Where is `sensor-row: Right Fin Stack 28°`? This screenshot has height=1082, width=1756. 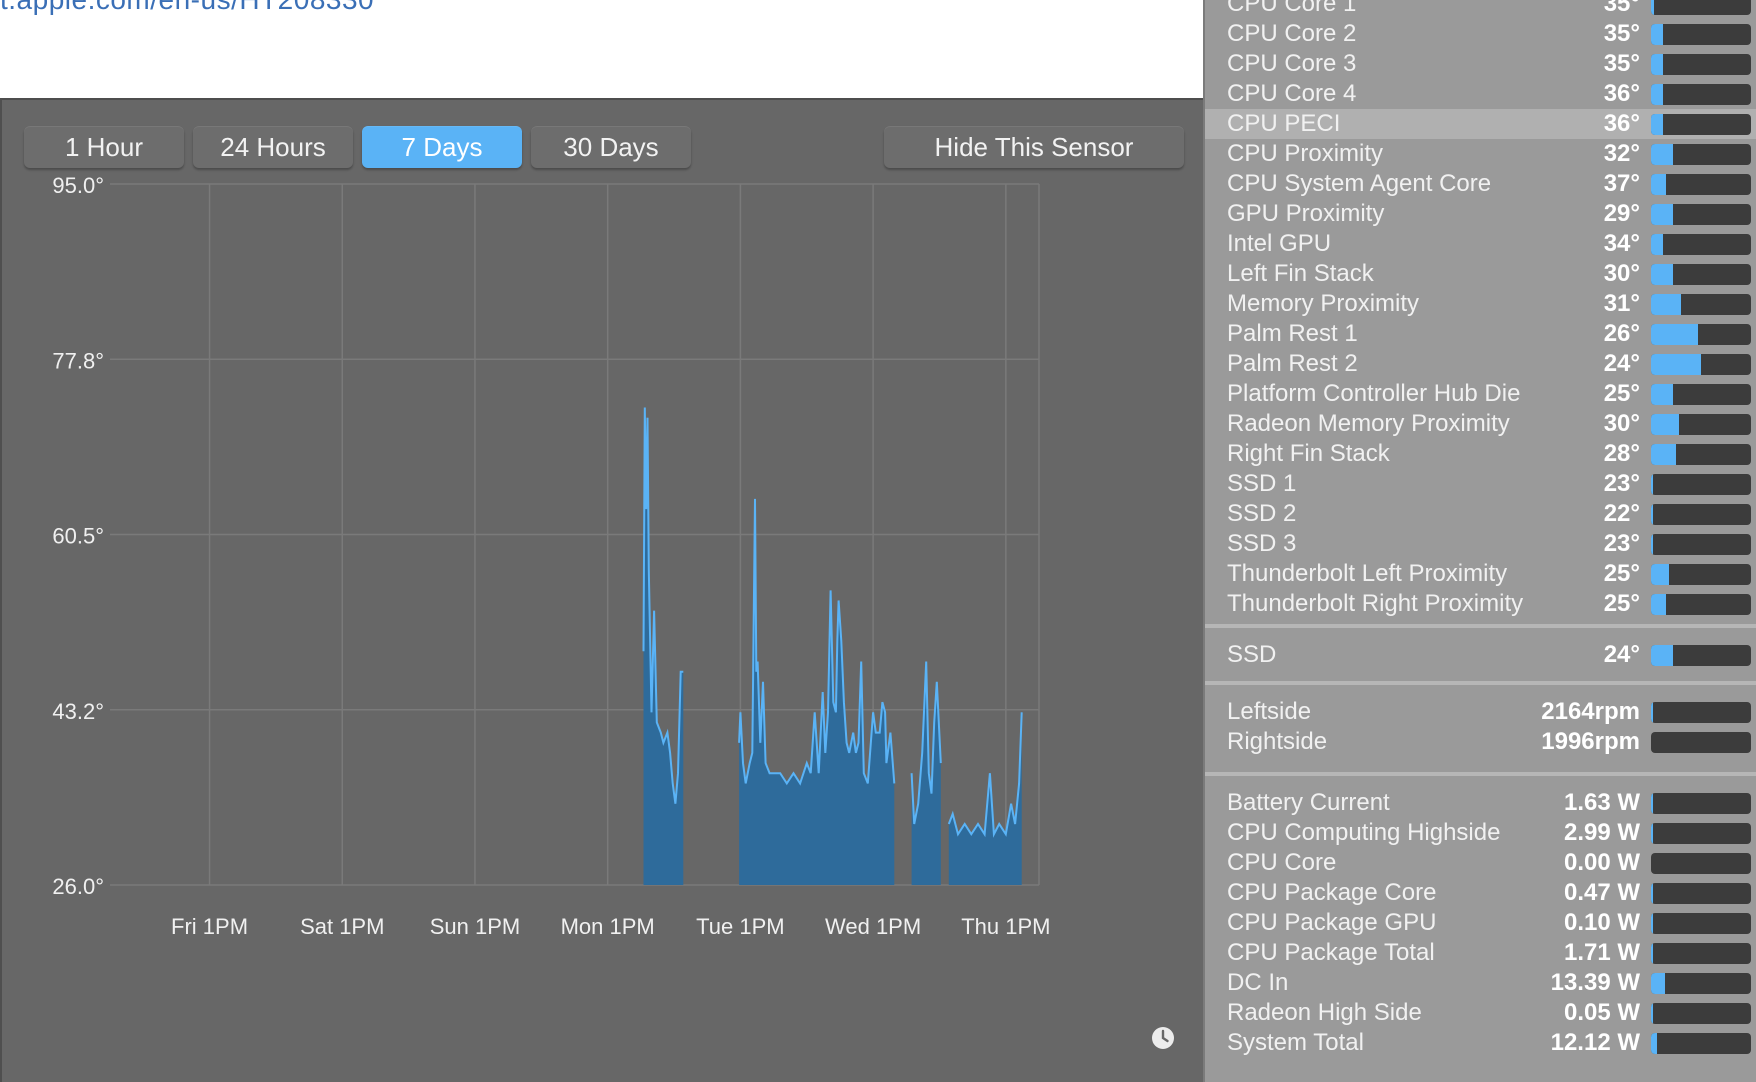
sensor-row: Right Fin Stack 28° is located at coordinates (1480, 454).